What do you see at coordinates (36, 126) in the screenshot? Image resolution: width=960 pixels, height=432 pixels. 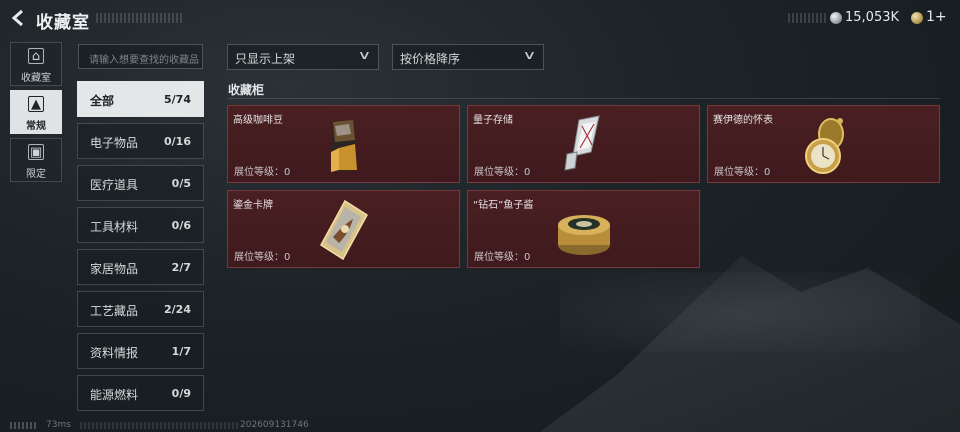 I see `nav-label: 常规` at bounding box center [36, 126].